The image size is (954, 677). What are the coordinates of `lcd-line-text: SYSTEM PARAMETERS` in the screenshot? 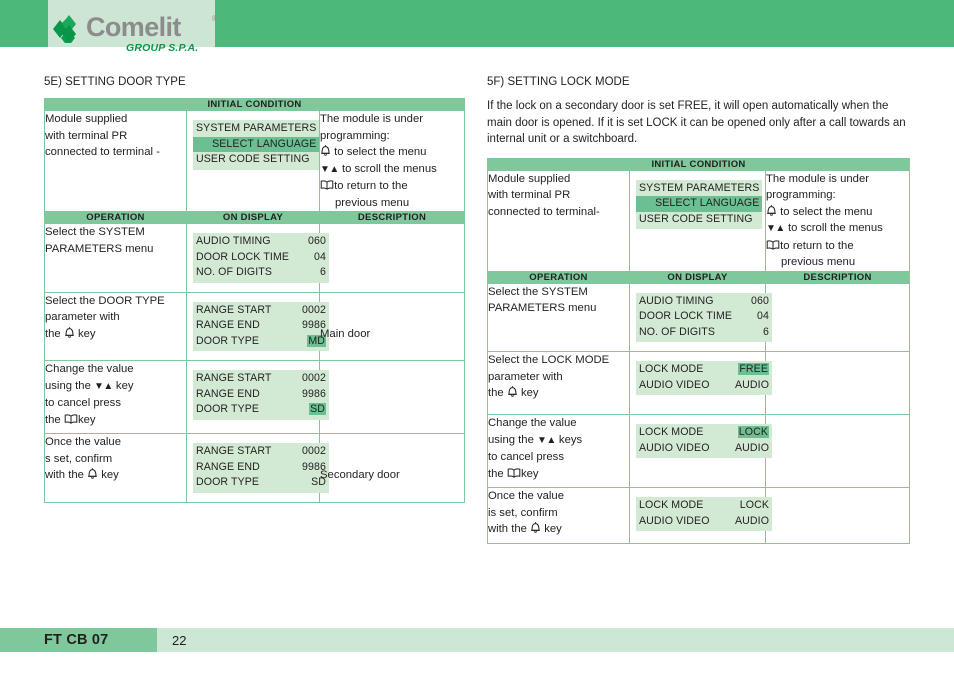 It's located at (256, 128).